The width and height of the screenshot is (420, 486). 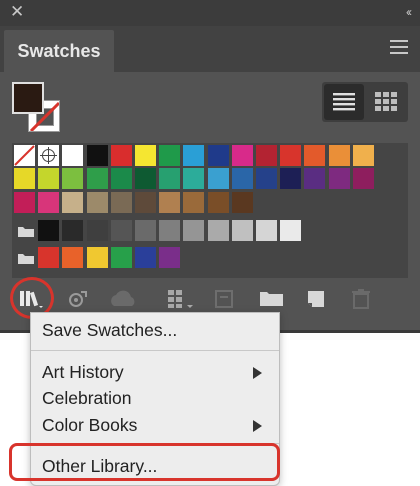 I want to click on menu-item-label: Celebration, so click(x=87, y=398).